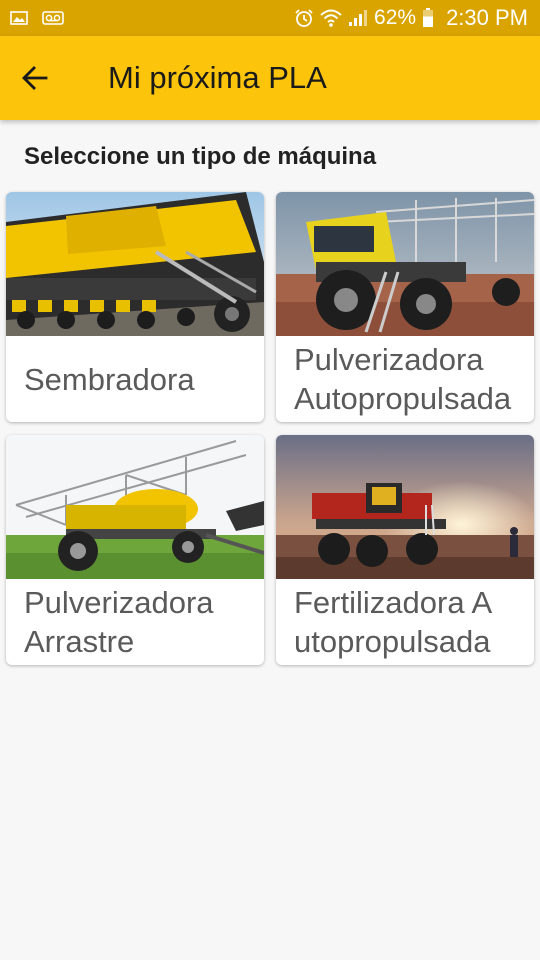 This screenshot has height=960, width=540. Describe the element at coordinates (109, 379) in the screenshot. I see `machine-label: Sembradora` at that location.